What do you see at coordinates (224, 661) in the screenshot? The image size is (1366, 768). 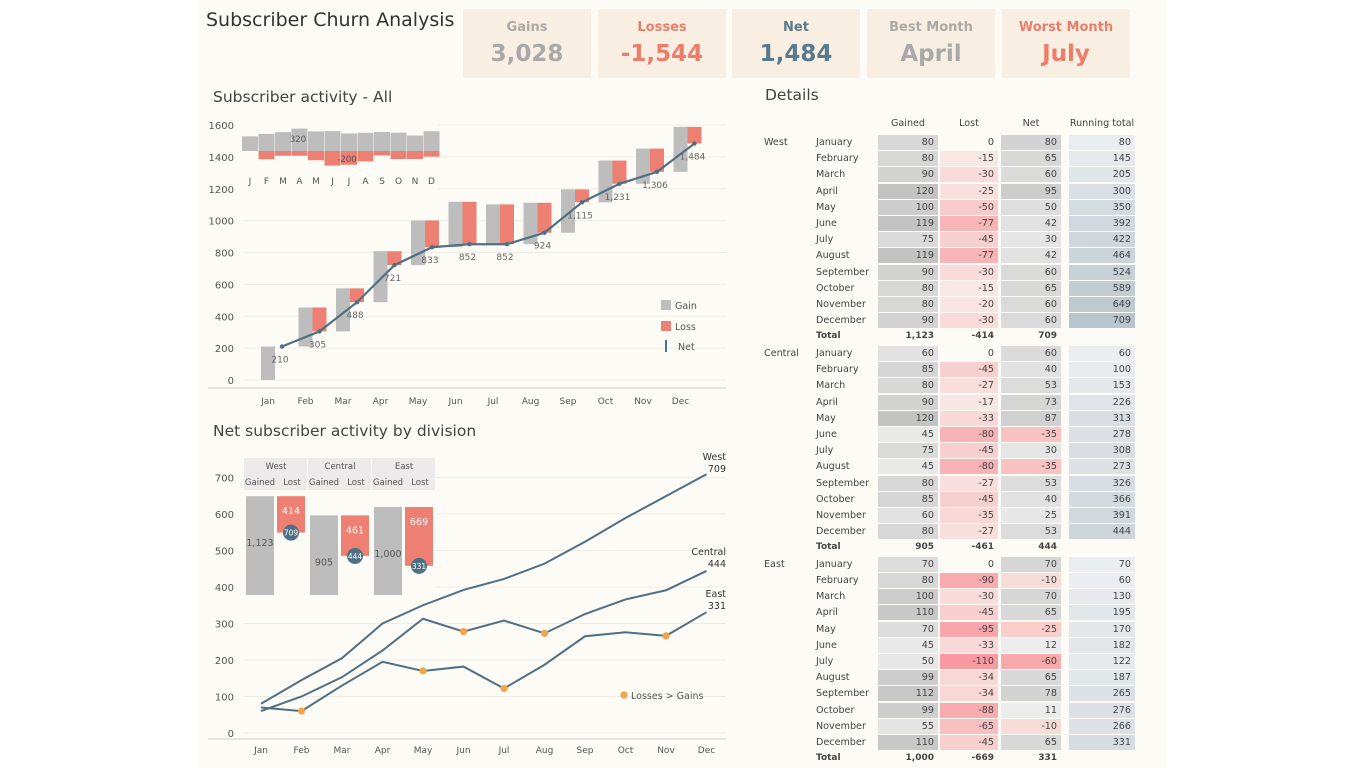 I see `y-tick-label: 200` at bounding box center [224, 661].